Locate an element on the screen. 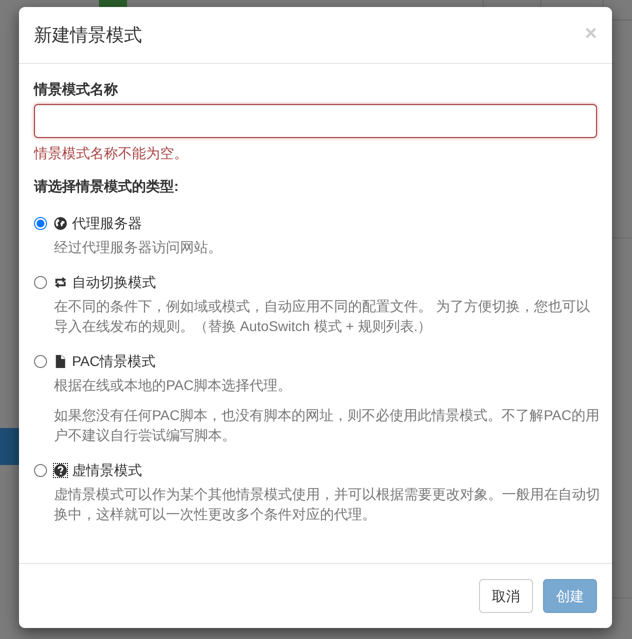 This screenshot has width=632, height=639. name-input-field is located at coordinates (315, 121).